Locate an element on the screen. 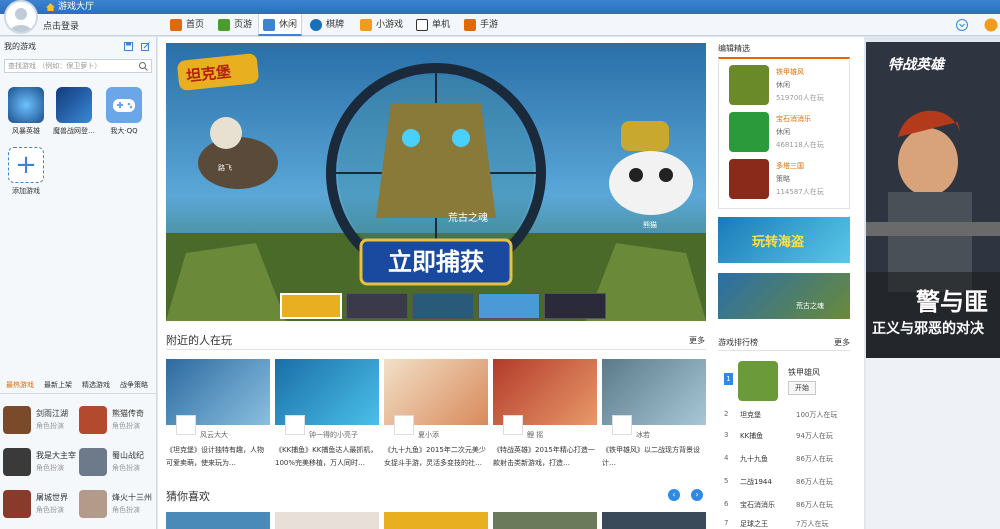 This screenshot has height=529, width=1000. game-tile-qq: 我大·QQ is located at coordinates (124, 111).